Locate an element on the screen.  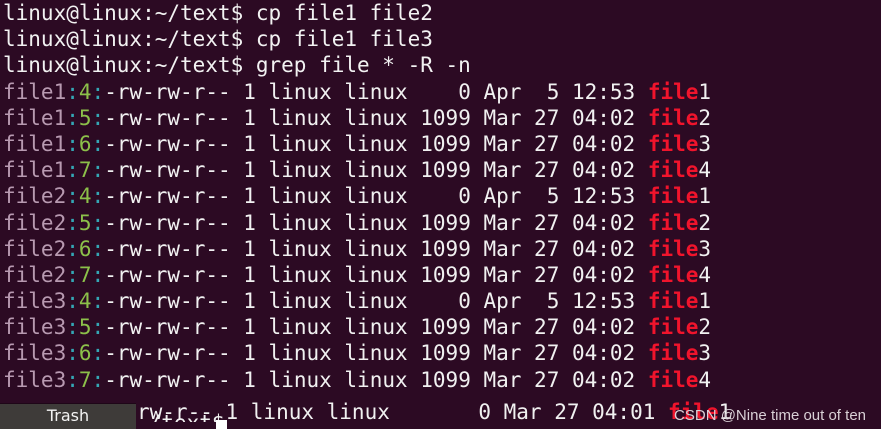
watermark: CSDN @Nine time out of ten is located at coordinates (770, 415).